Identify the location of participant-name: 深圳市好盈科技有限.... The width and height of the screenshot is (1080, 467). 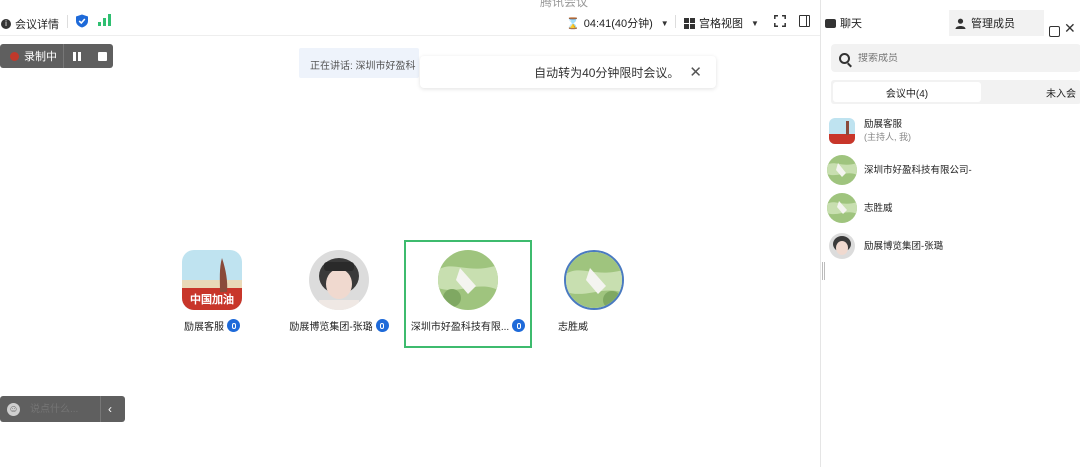
(460, 327).